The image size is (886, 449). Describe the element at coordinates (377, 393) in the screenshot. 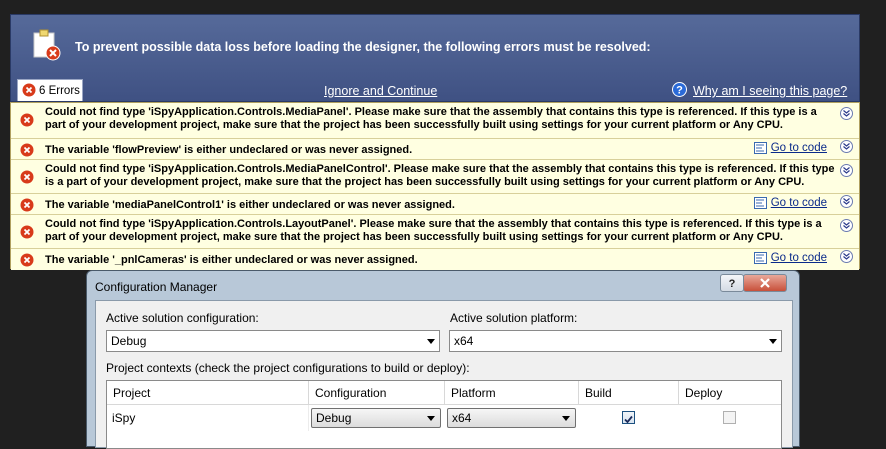

I see `column-header-configuration: Configuration` at that location.